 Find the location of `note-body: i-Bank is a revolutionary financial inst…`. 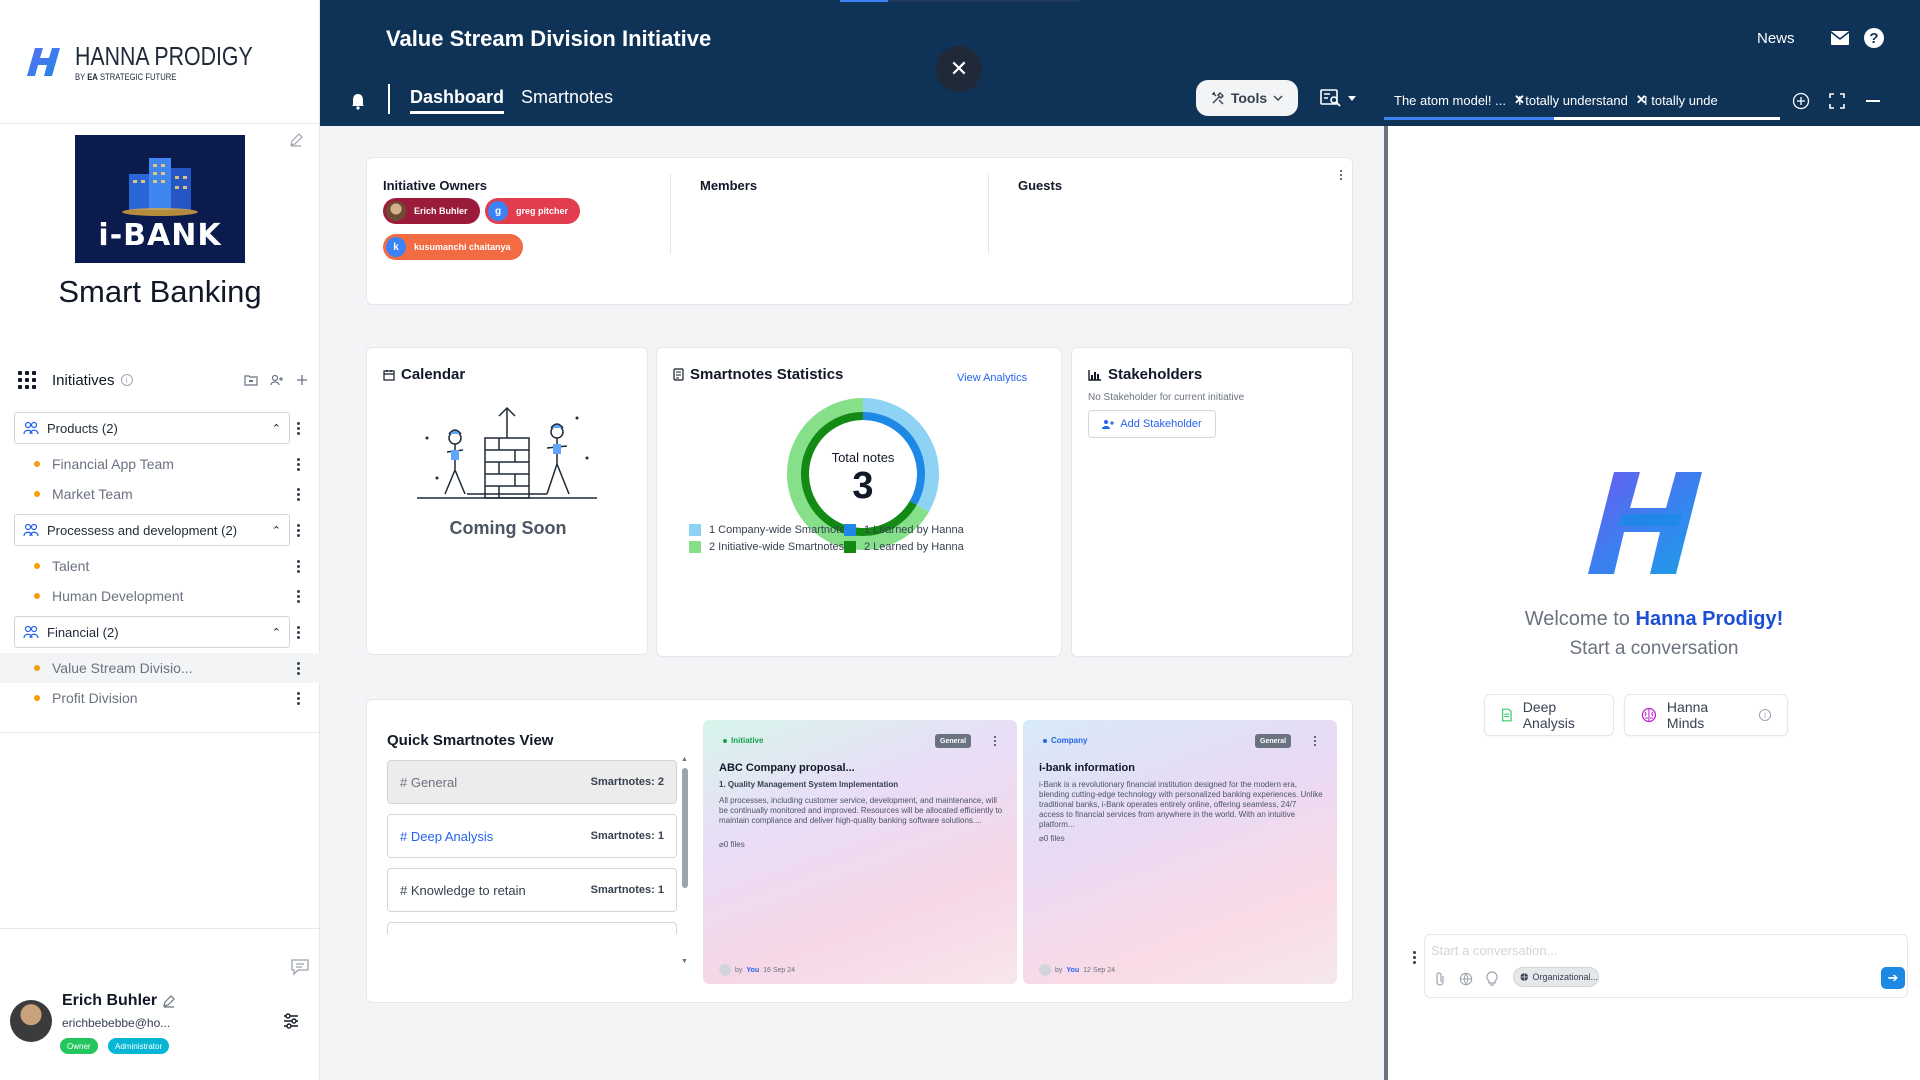

note-body: i-Bank is a revolutionary financial inst… is located at coordinates (1181, 804).